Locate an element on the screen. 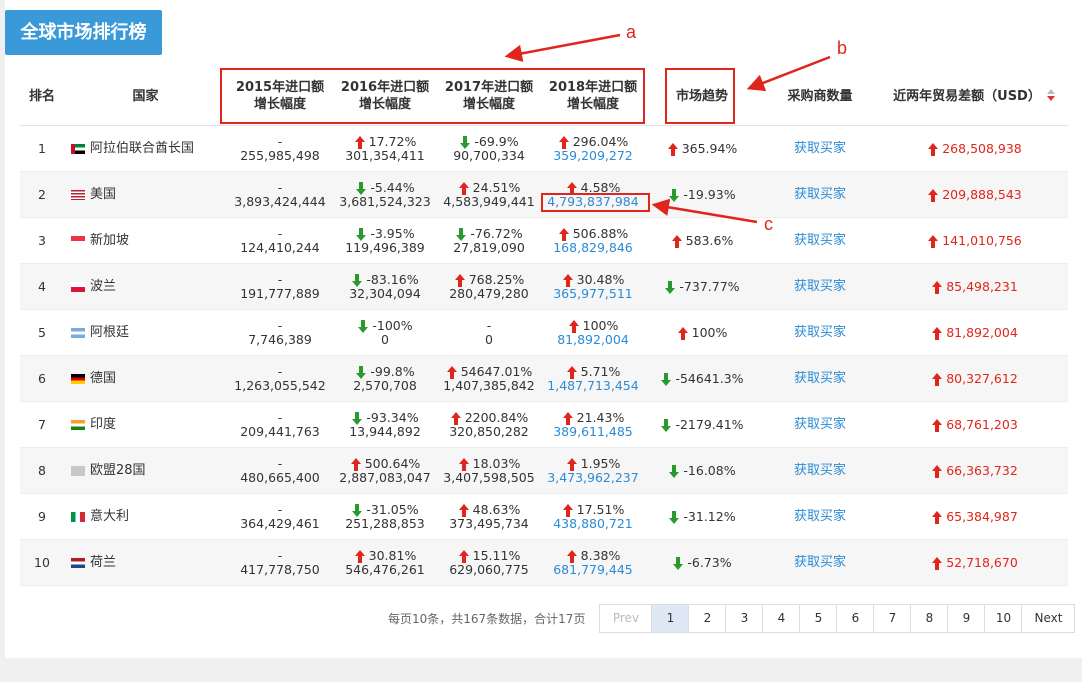 The height and width of the screenshot is (682, 1082). page-button-5: 5 is located at coordinates (819, 618).